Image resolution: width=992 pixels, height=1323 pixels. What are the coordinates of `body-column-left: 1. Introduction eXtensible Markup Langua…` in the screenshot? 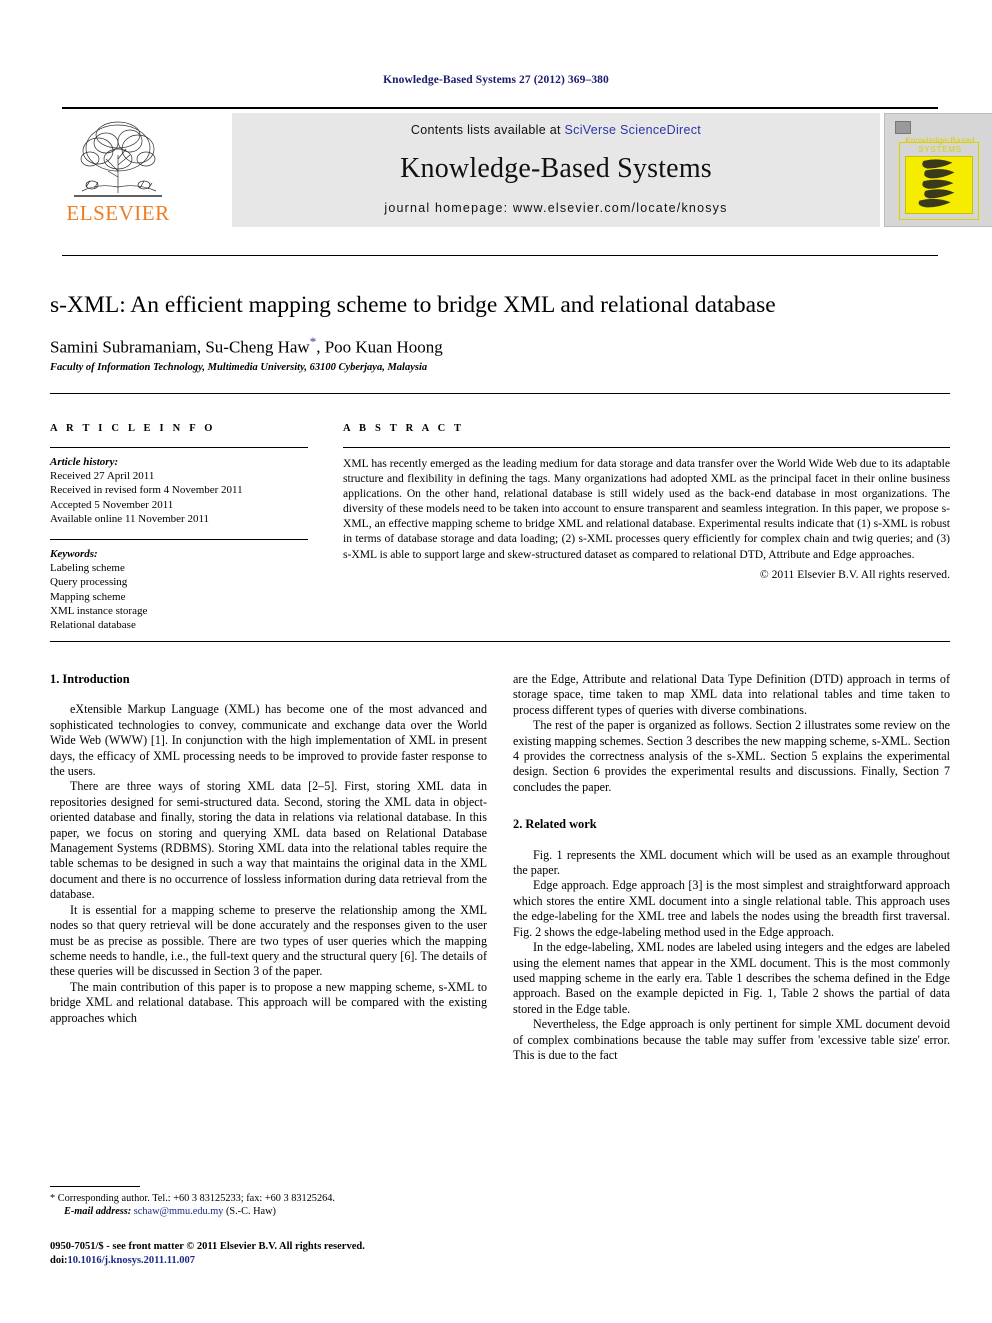 It's located at (268, 849).